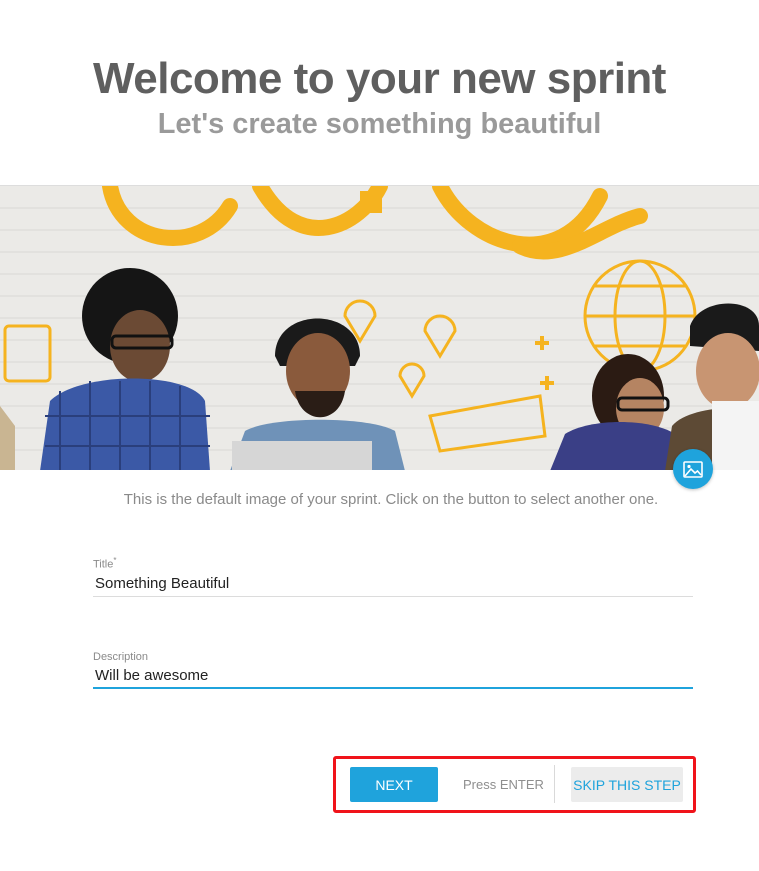 The image size is (759, 871). Describe the element at coordinates (393, 676) in the screenshot. I see `description-input` at that location.